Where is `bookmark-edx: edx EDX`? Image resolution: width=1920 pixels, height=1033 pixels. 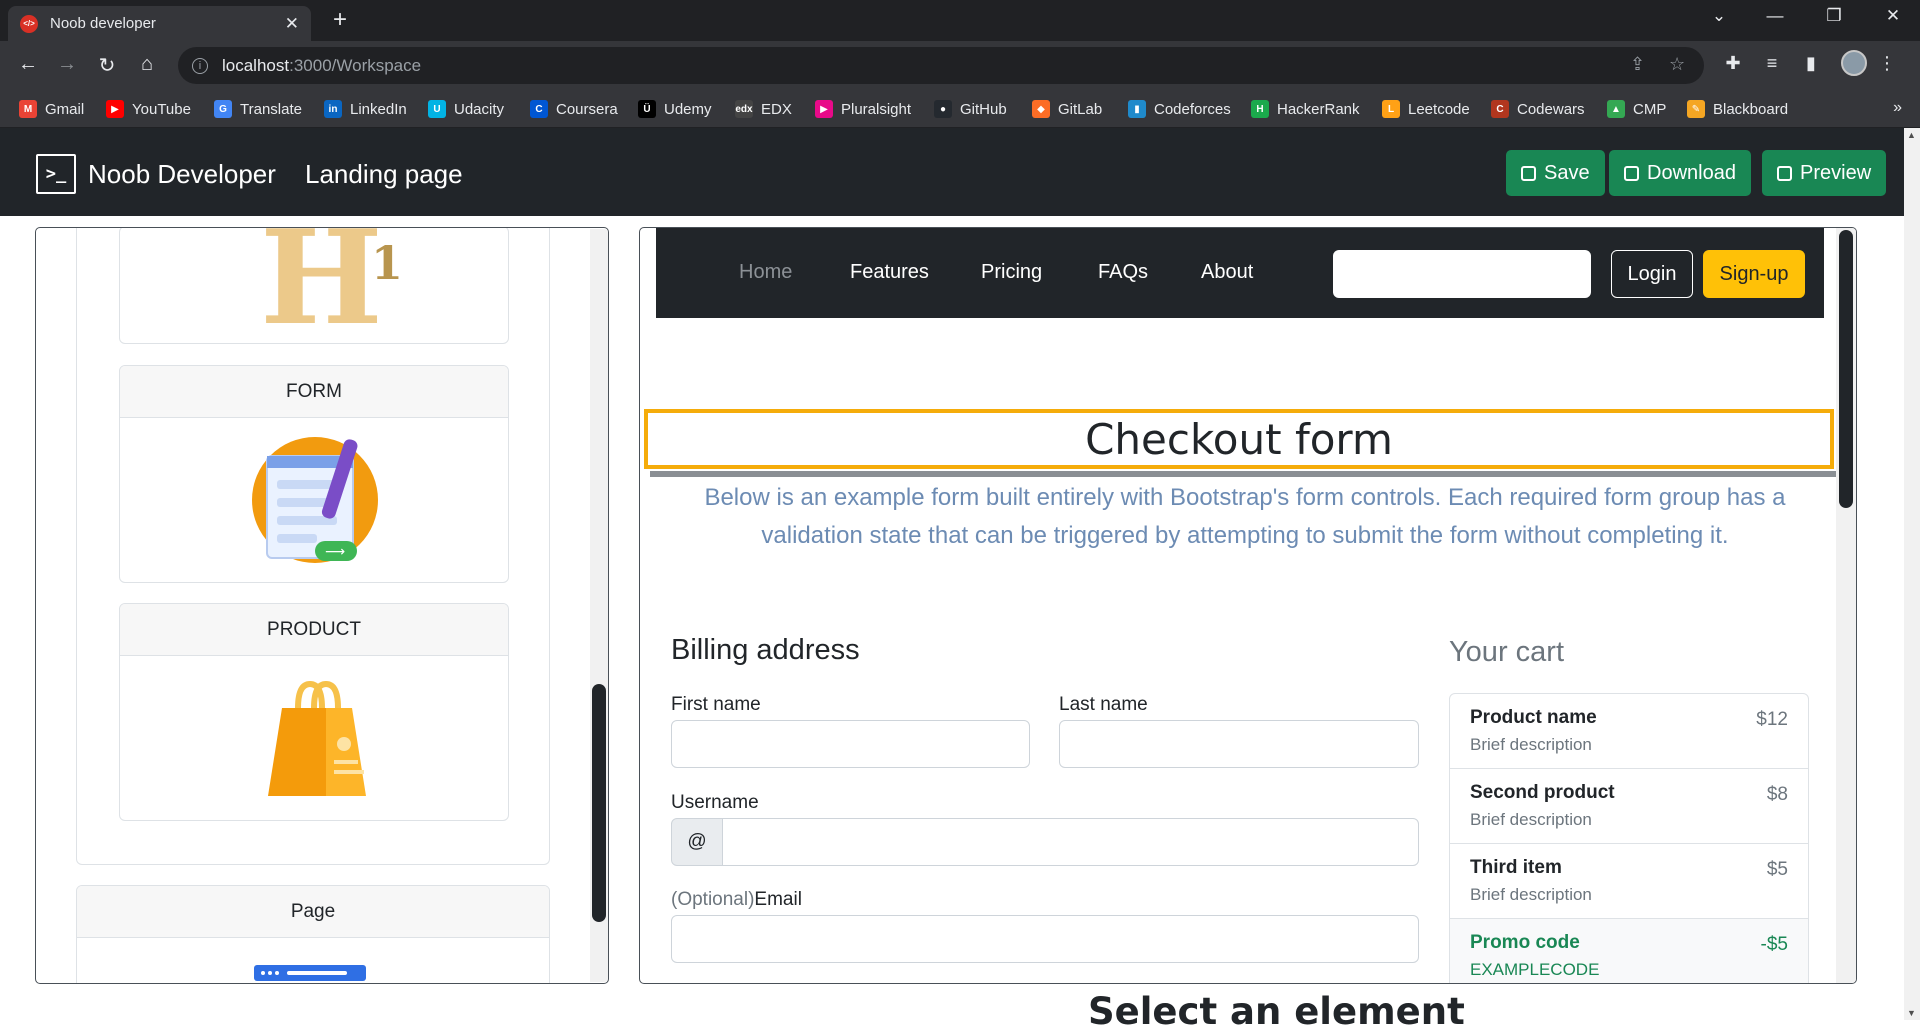
bookmark-edx: edx EDX is located at coordinates (763, 109).